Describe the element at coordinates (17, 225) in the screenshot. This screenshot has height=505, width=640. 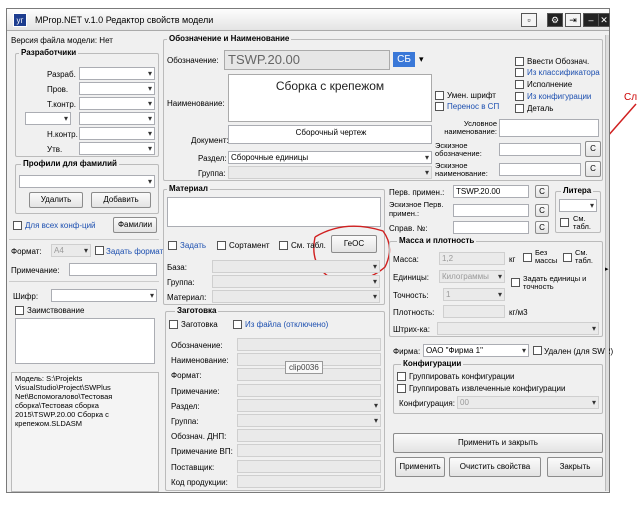
I see `all-configs-checkbox` at that location.